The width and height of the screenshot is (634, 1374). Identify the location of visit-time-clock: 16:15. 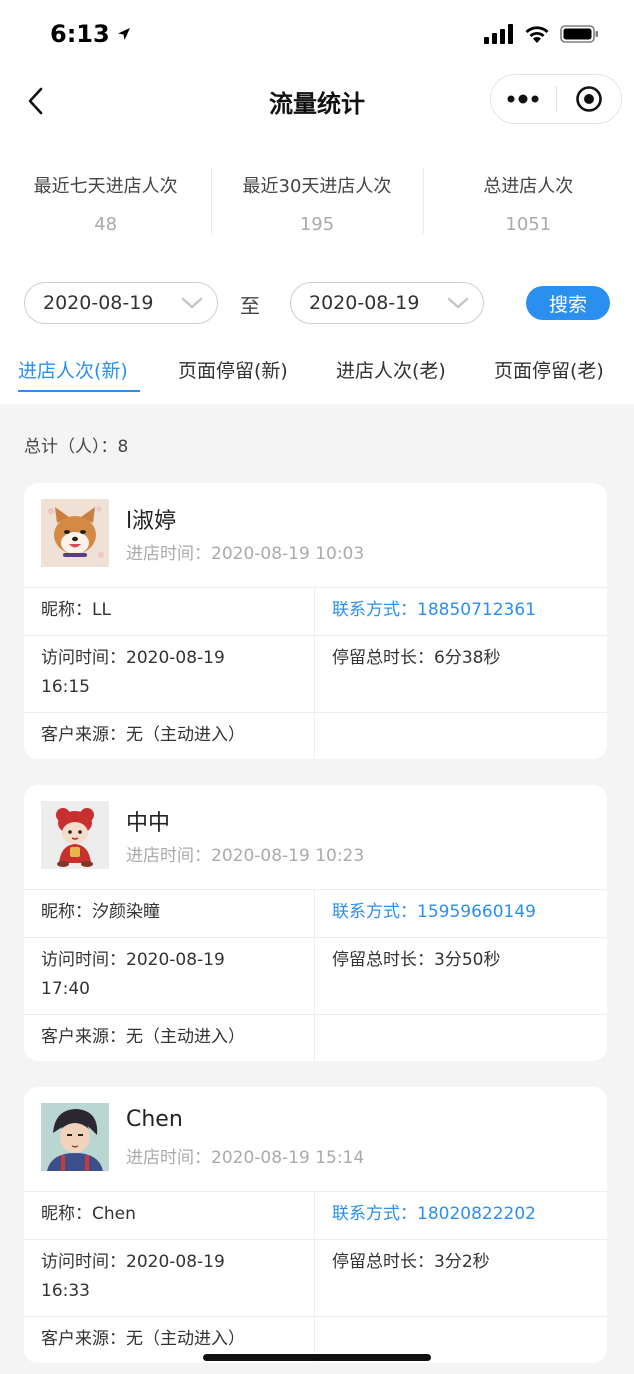
(65, 687).